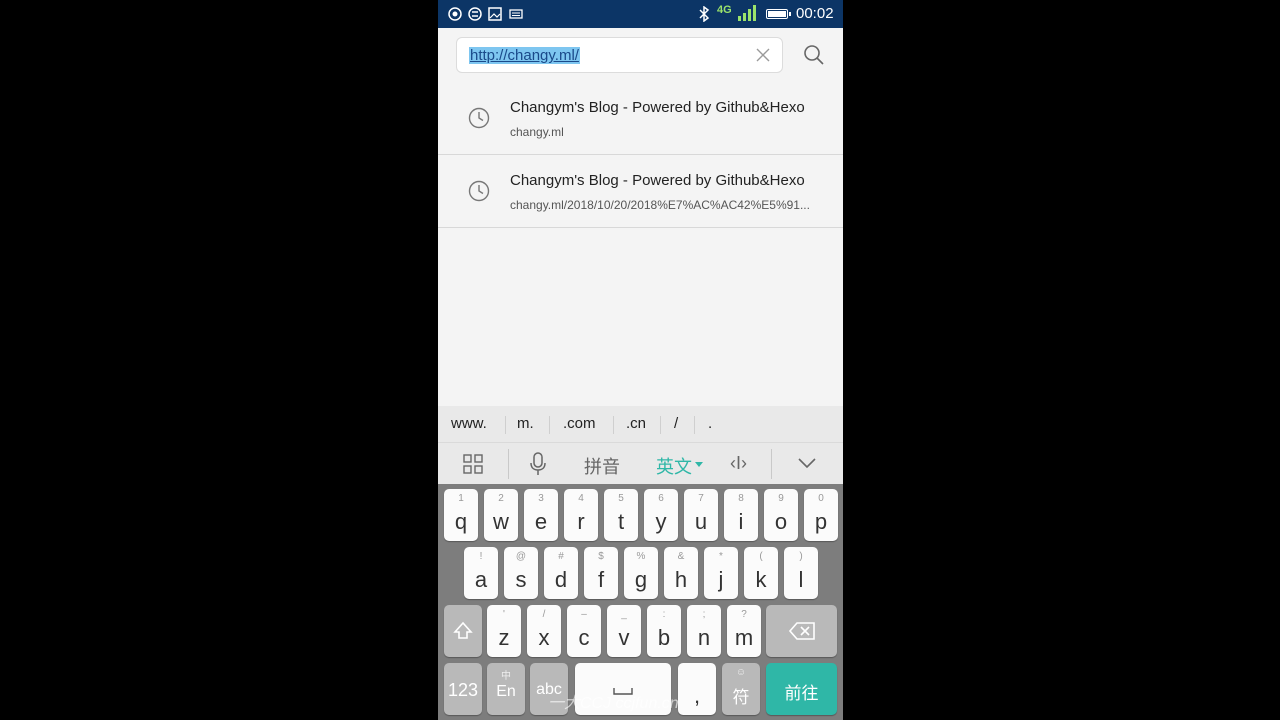 The height and width of the screenshot is (720, 1280). Describe the element at coordinates (469, 423) in the screenshot. I see `quick-key-www: www.` at that location.